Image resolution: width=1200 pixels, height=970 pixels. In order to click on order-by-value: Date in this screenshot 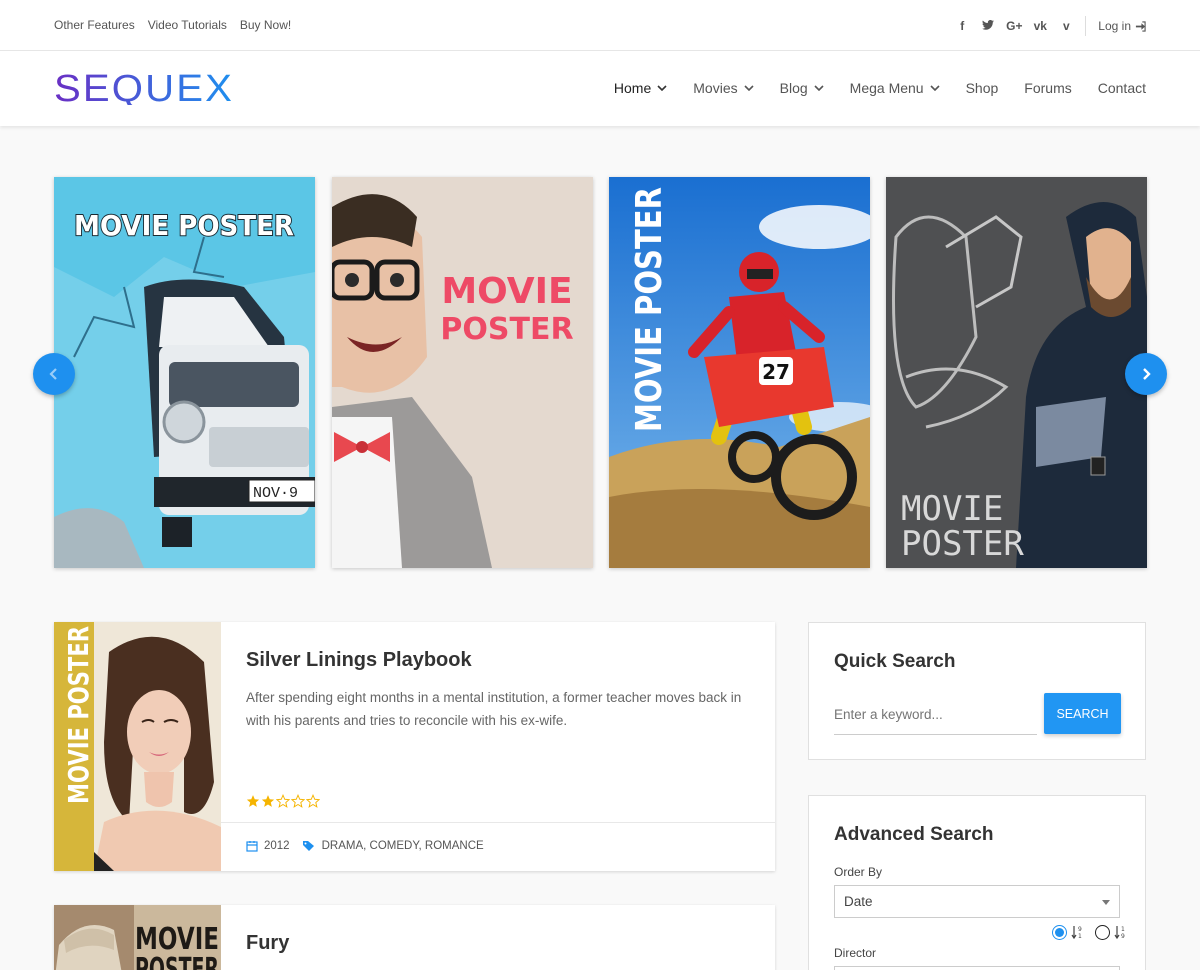, I will do `click(858, 901)`.